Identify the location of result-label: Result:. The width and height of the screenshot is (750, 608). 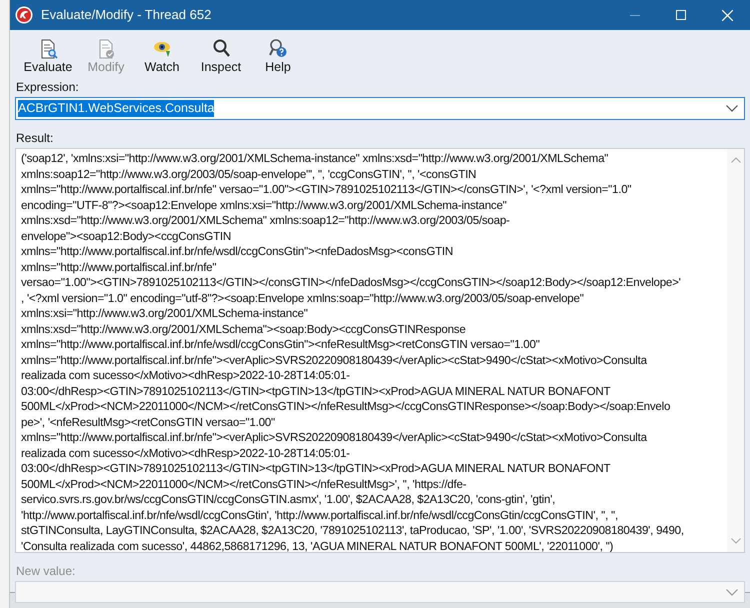
(35, 138).